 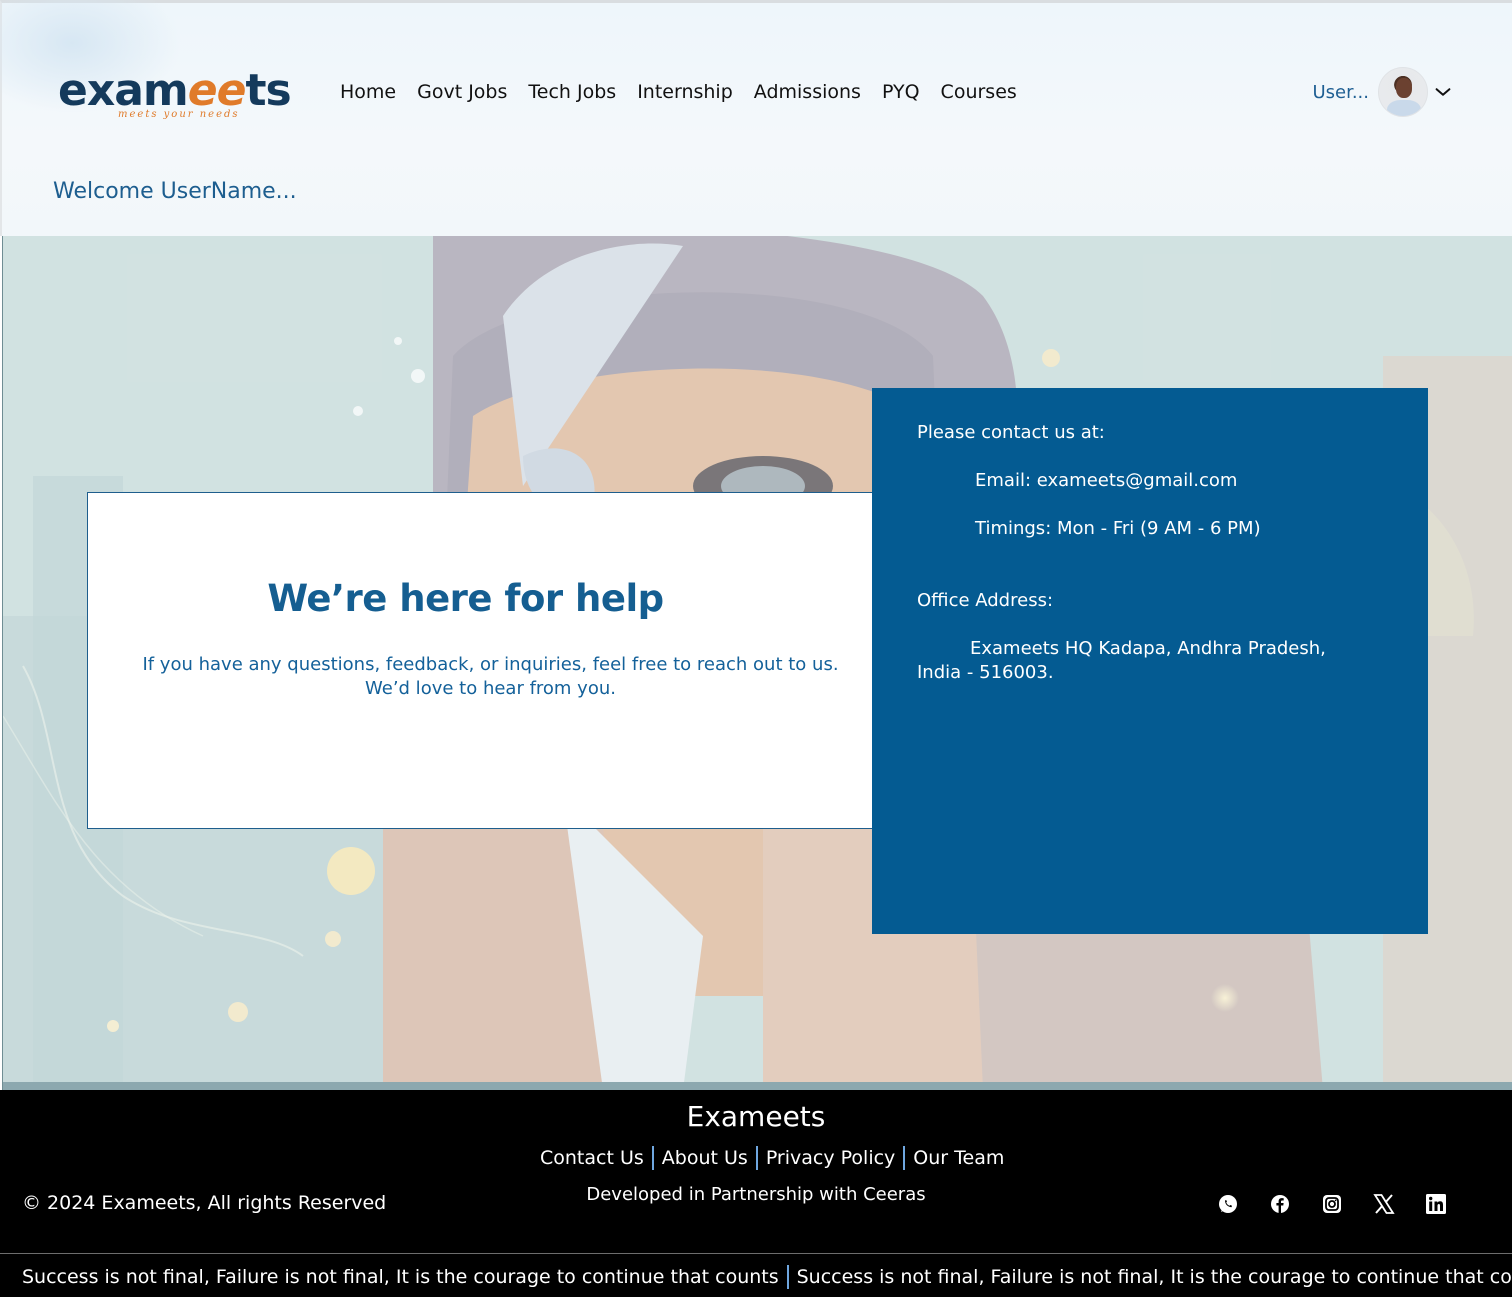 What do you see at coordinates (787, 1277) in the screenshot?
I see `ticker-separator` at bounding box center [787, 1277].